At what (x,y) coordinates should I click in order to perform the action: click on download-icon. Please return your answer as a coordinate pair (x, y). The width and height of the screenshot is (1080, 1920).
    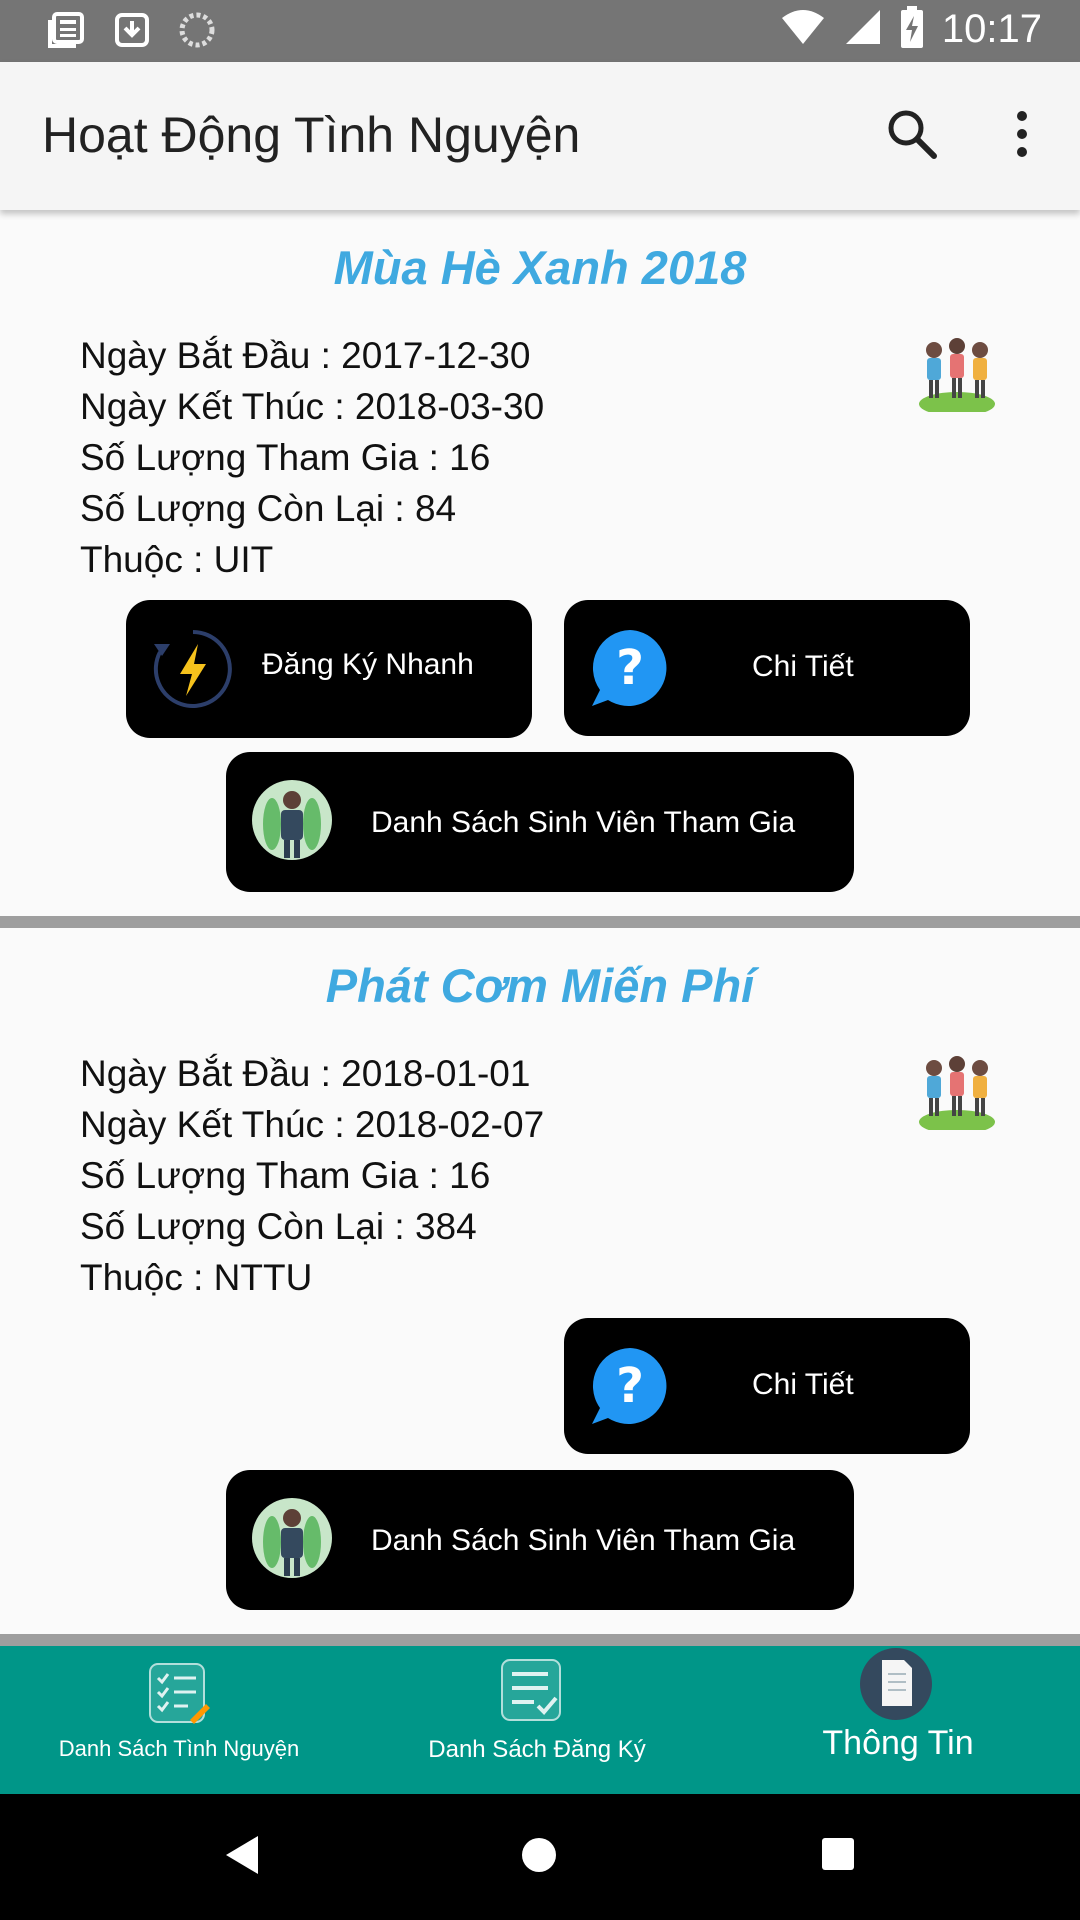
    Looking at the image, I should click on (132, 32).